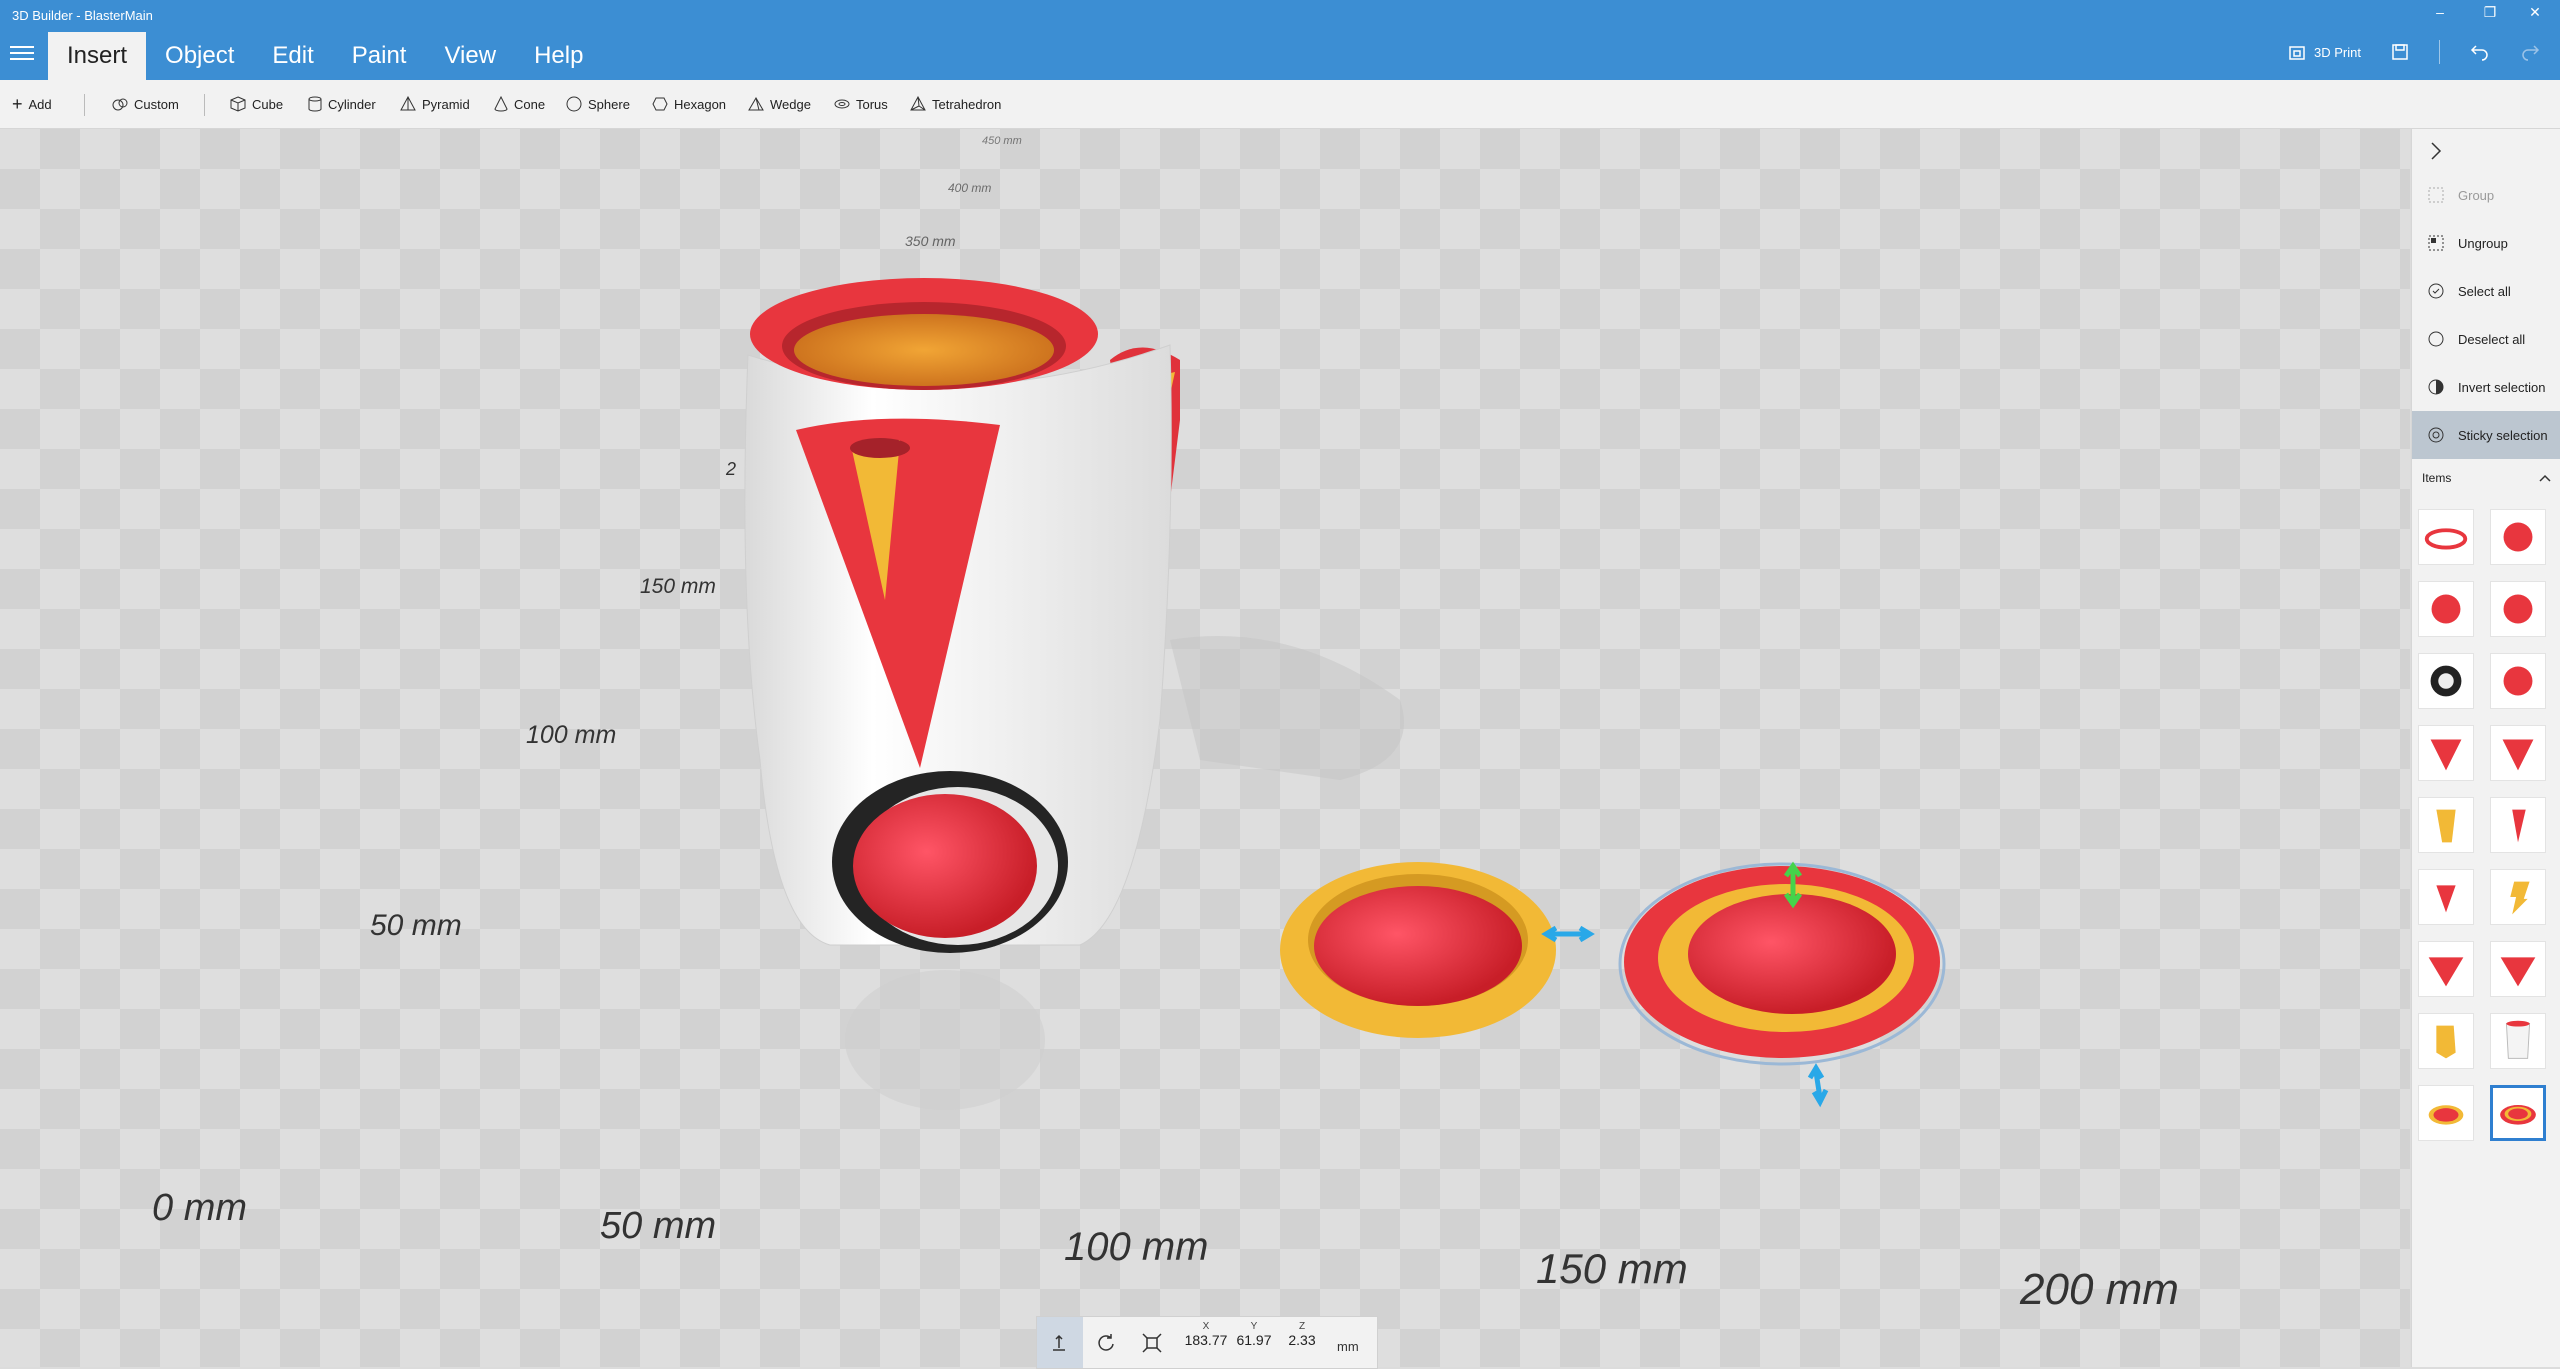 This screenshot has width=2560, height=1369. I want to click on hamburger-icon, so click(22, 52).